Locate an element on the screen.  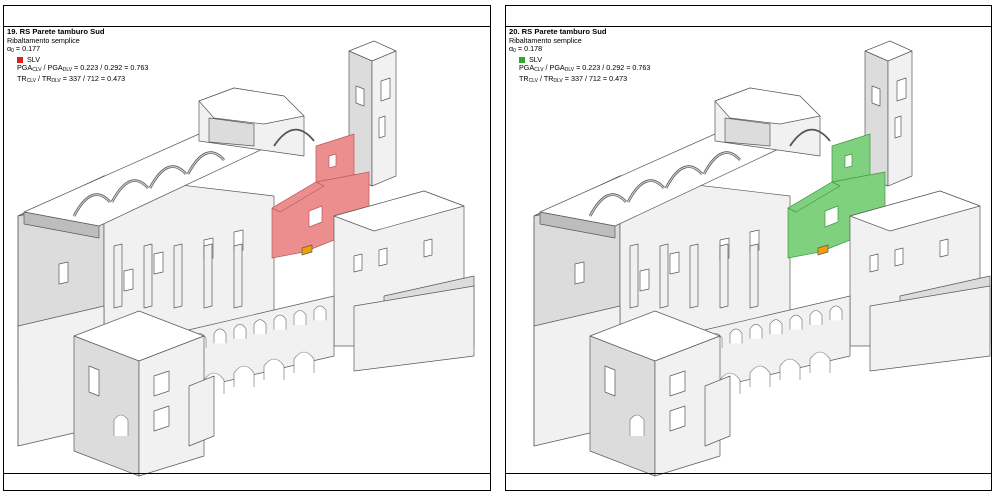
alpha-value: = 0.178 is located at coordinates (529, 49).